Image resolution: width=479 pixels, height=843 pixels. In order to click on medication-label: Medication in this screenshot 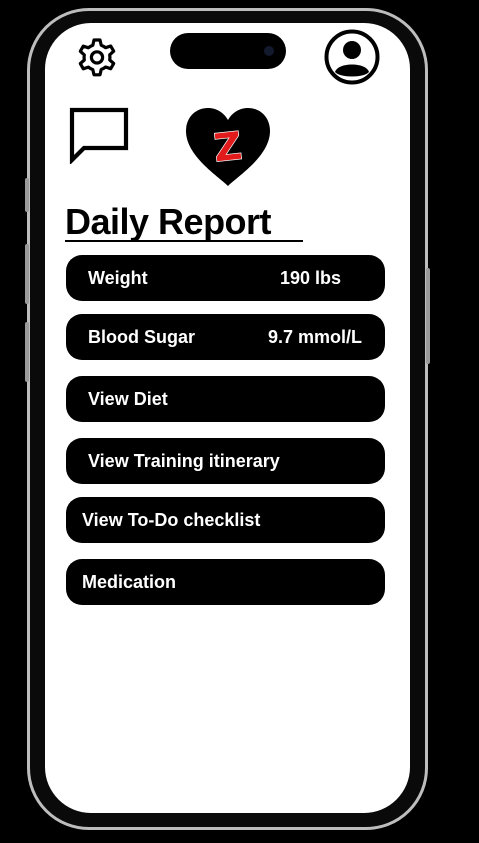, I will do `click(129, 581)`.